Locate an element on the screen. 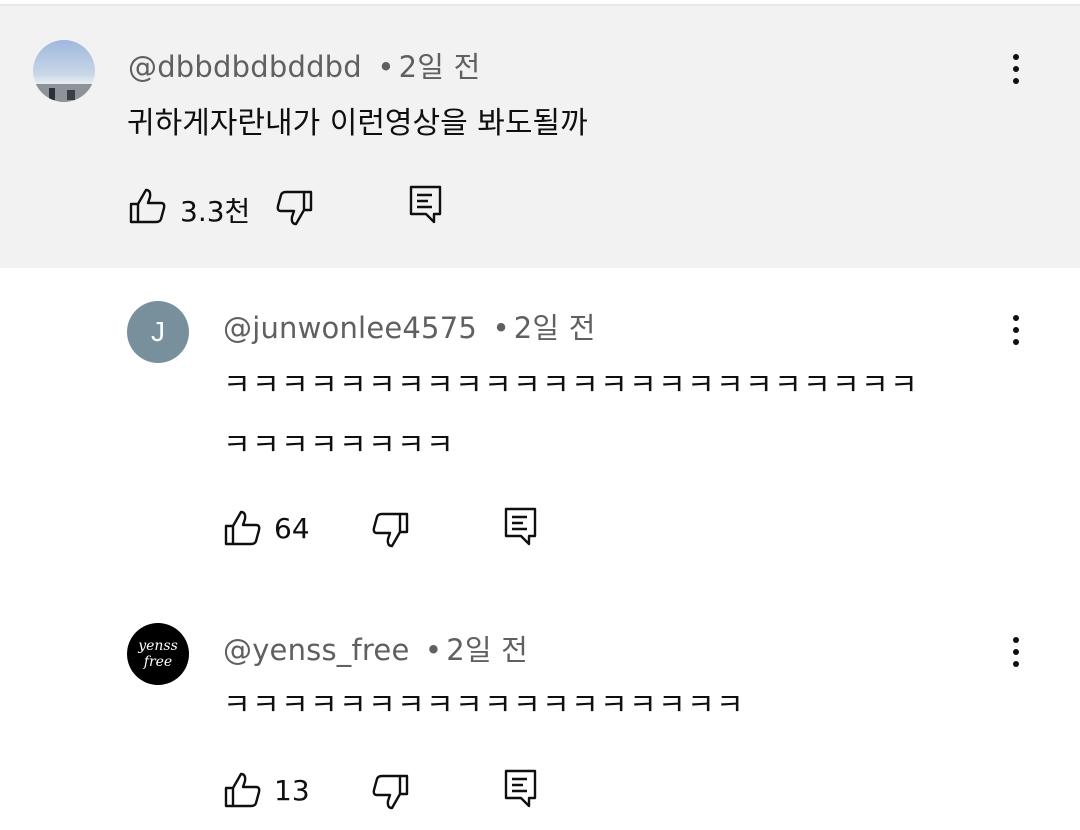 The width and height of the screenshot is (1080, 830). avatar-logo-line1: yenss is located at coordinates (158, 646).